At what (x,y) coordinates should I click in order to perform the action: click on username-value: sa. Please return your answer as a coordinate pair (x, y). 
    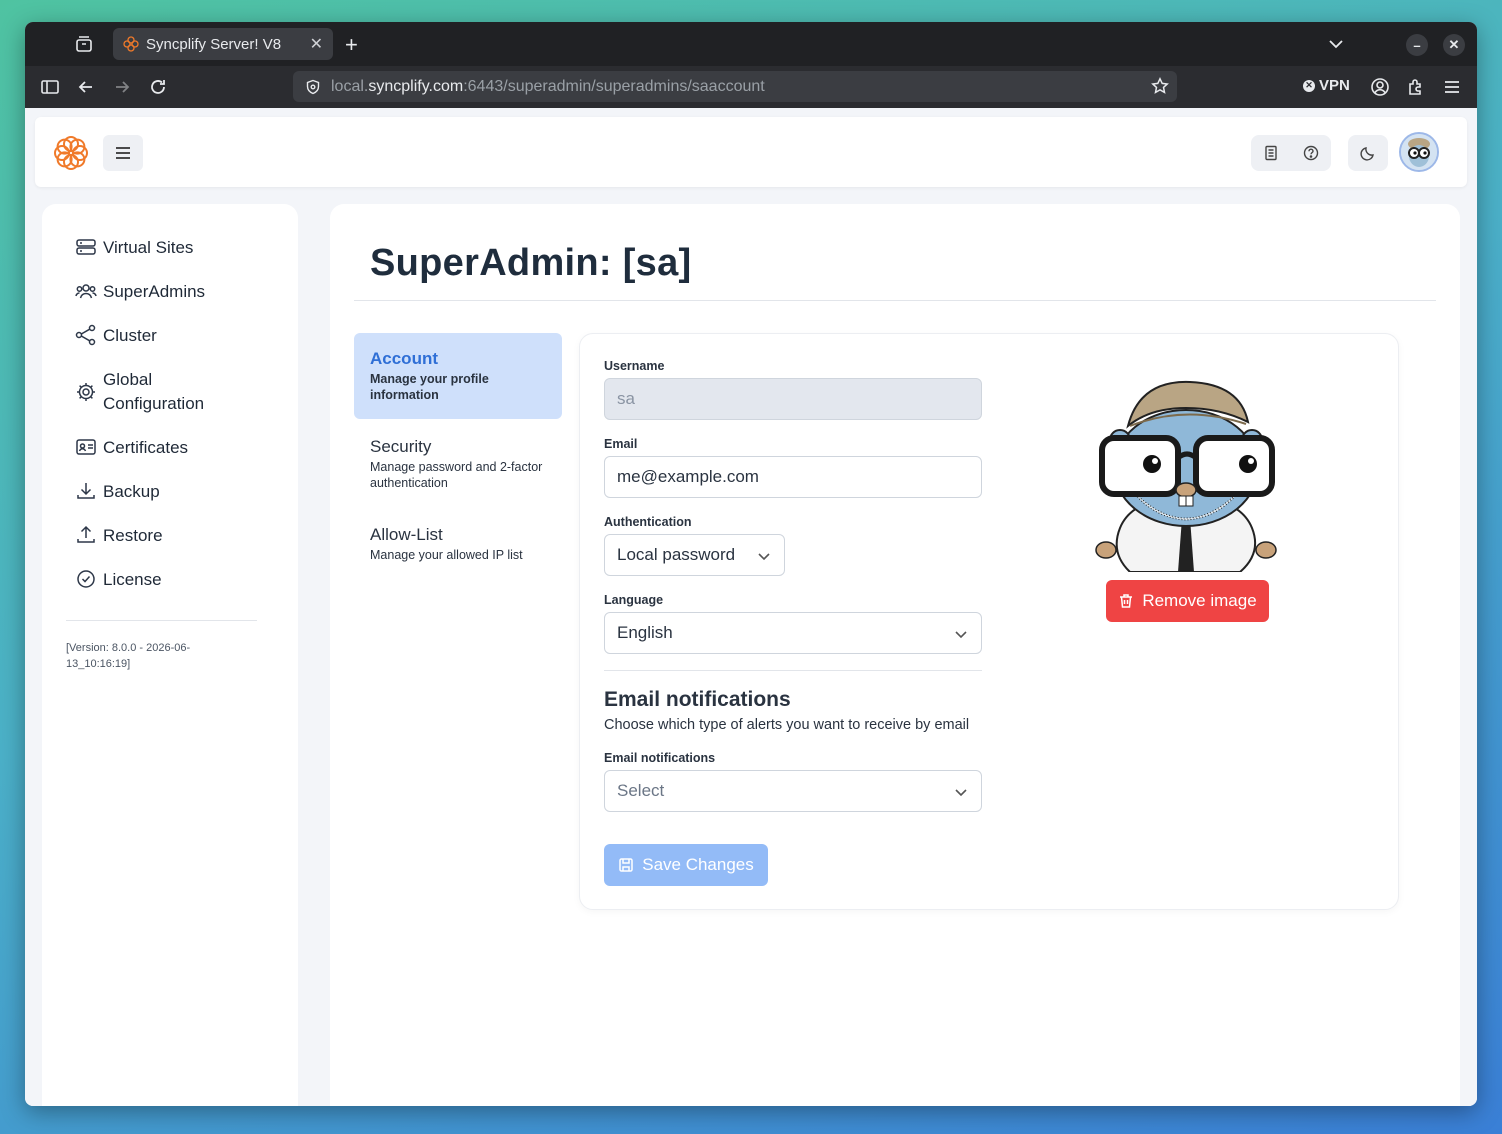
    Looking at the image, I should click on (626, 398).